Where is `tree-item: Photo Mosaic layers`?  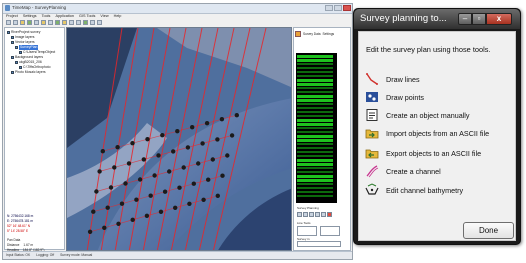
tree-item: Photo Mosaic layers is located at coordinates (28, 72).